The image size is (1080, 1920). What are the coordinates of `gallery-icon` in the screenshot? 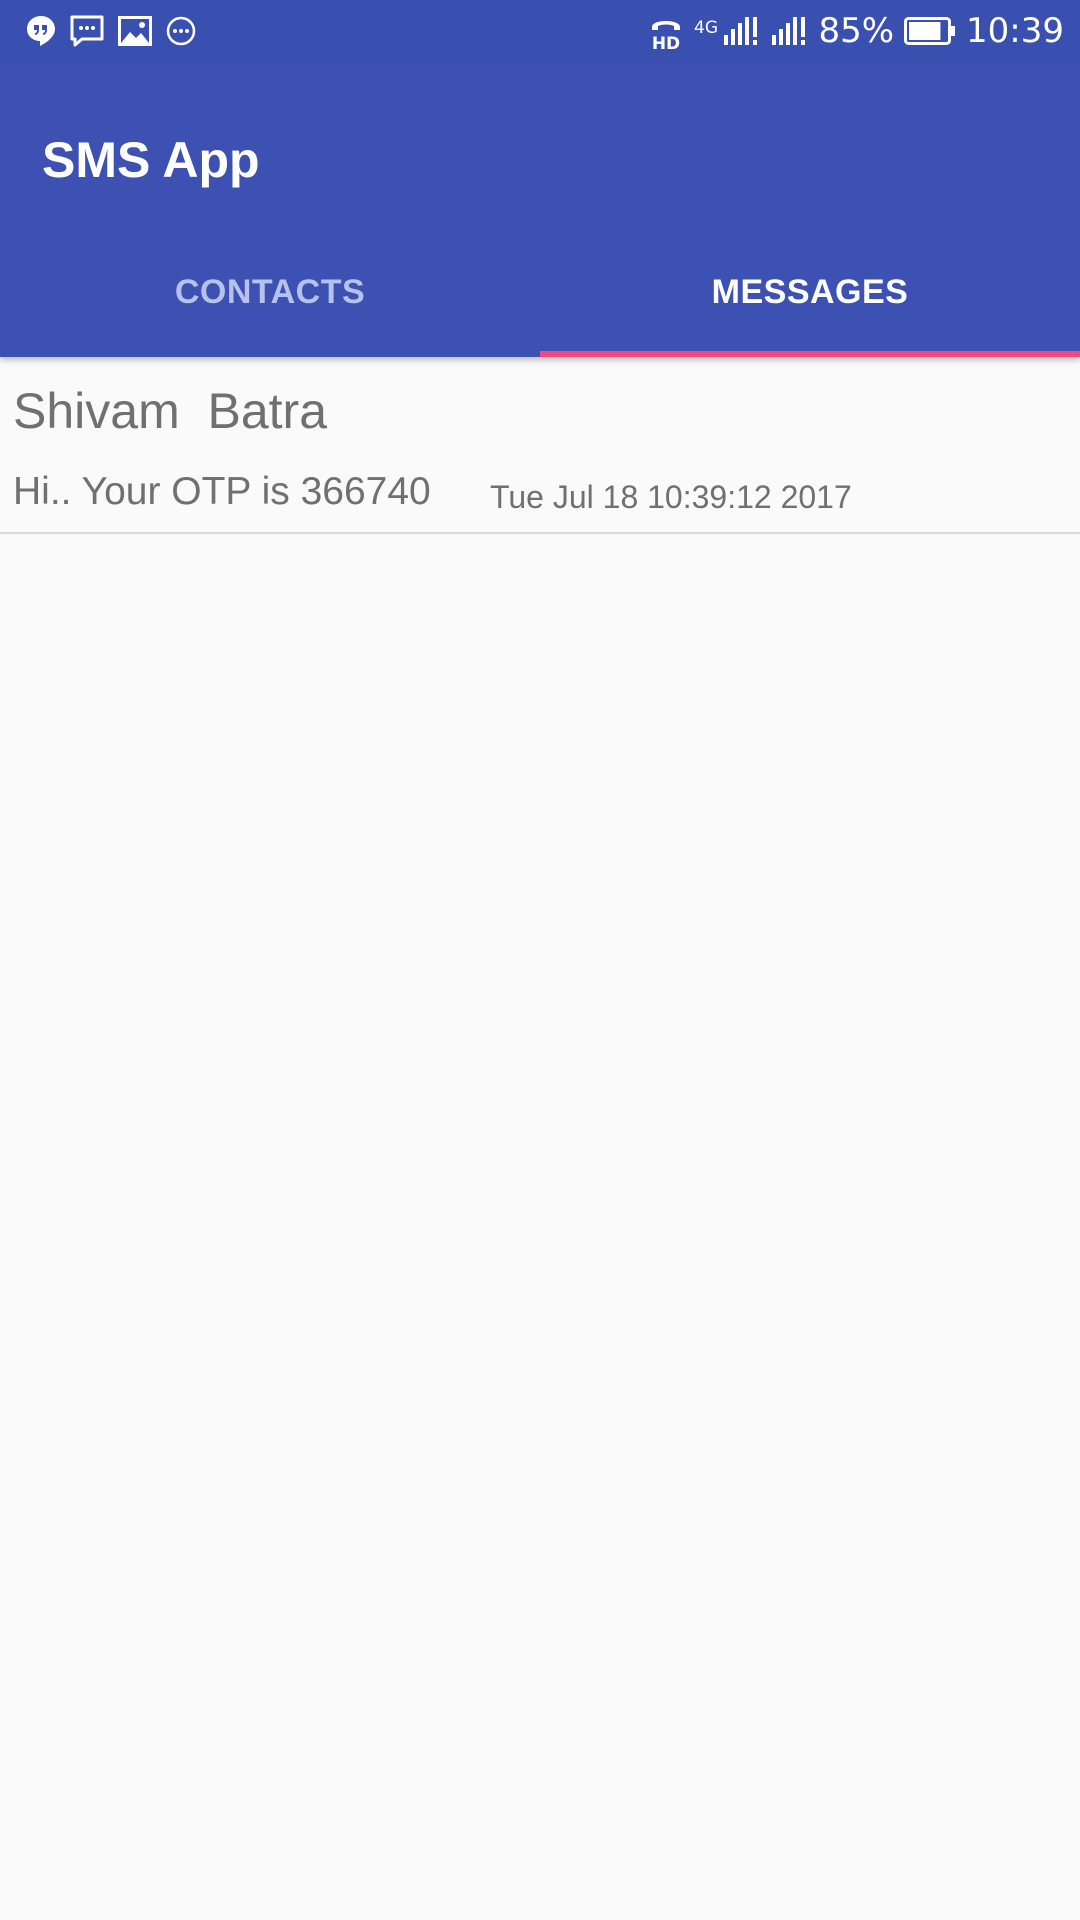 It's located at (135, 31).